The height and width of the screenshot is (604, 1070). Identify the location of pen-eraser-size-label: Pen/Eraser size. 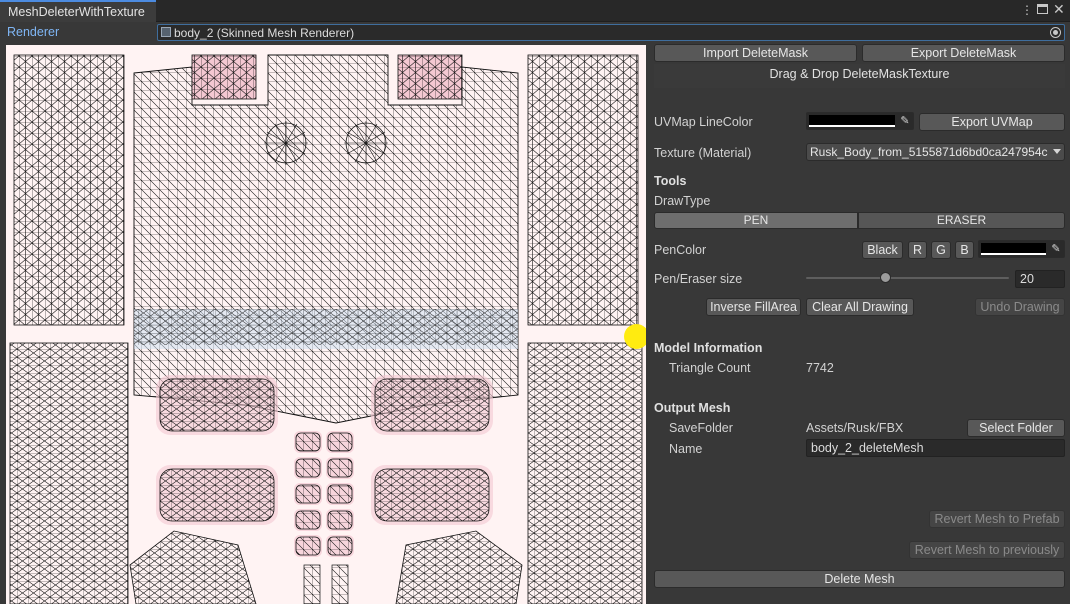
(698, 279).